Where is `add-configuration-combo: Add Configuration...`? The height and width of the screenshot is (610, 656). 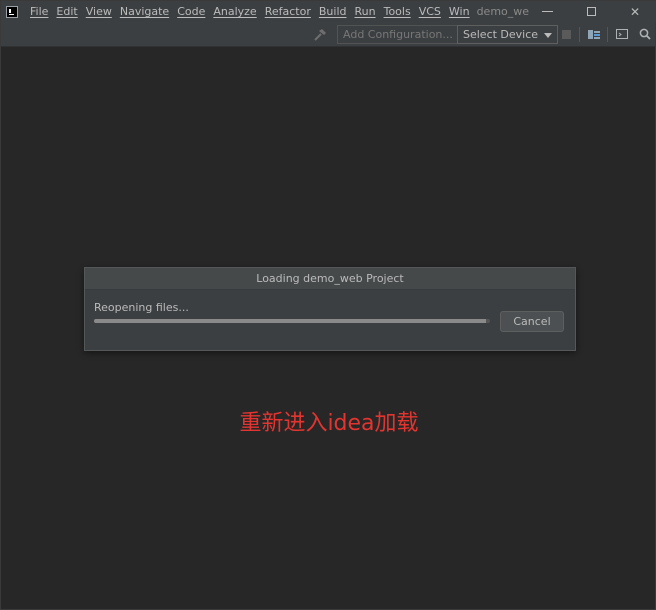 add-configuration-combo: Add Configuration... is located at coordinates (398, 34).